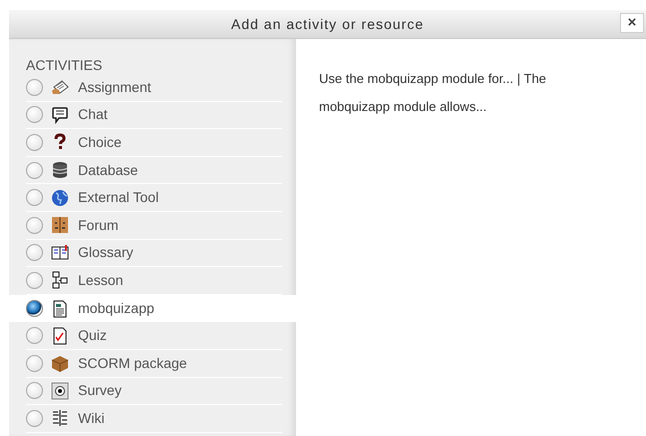 The height and width of the screenshot is (436, 646). What do you see at coordinates (92, 335) in the screenshot?
I see `activity-label: Quiz` at bounding box center [92, 335].